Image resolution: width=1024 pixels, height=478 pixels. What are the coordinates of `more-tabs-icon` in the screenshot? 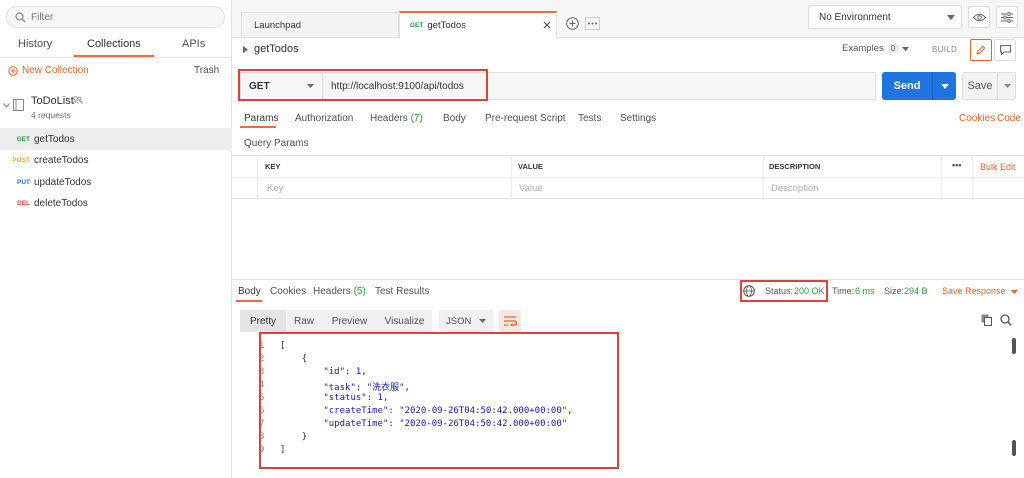 It's located at (592, 23).